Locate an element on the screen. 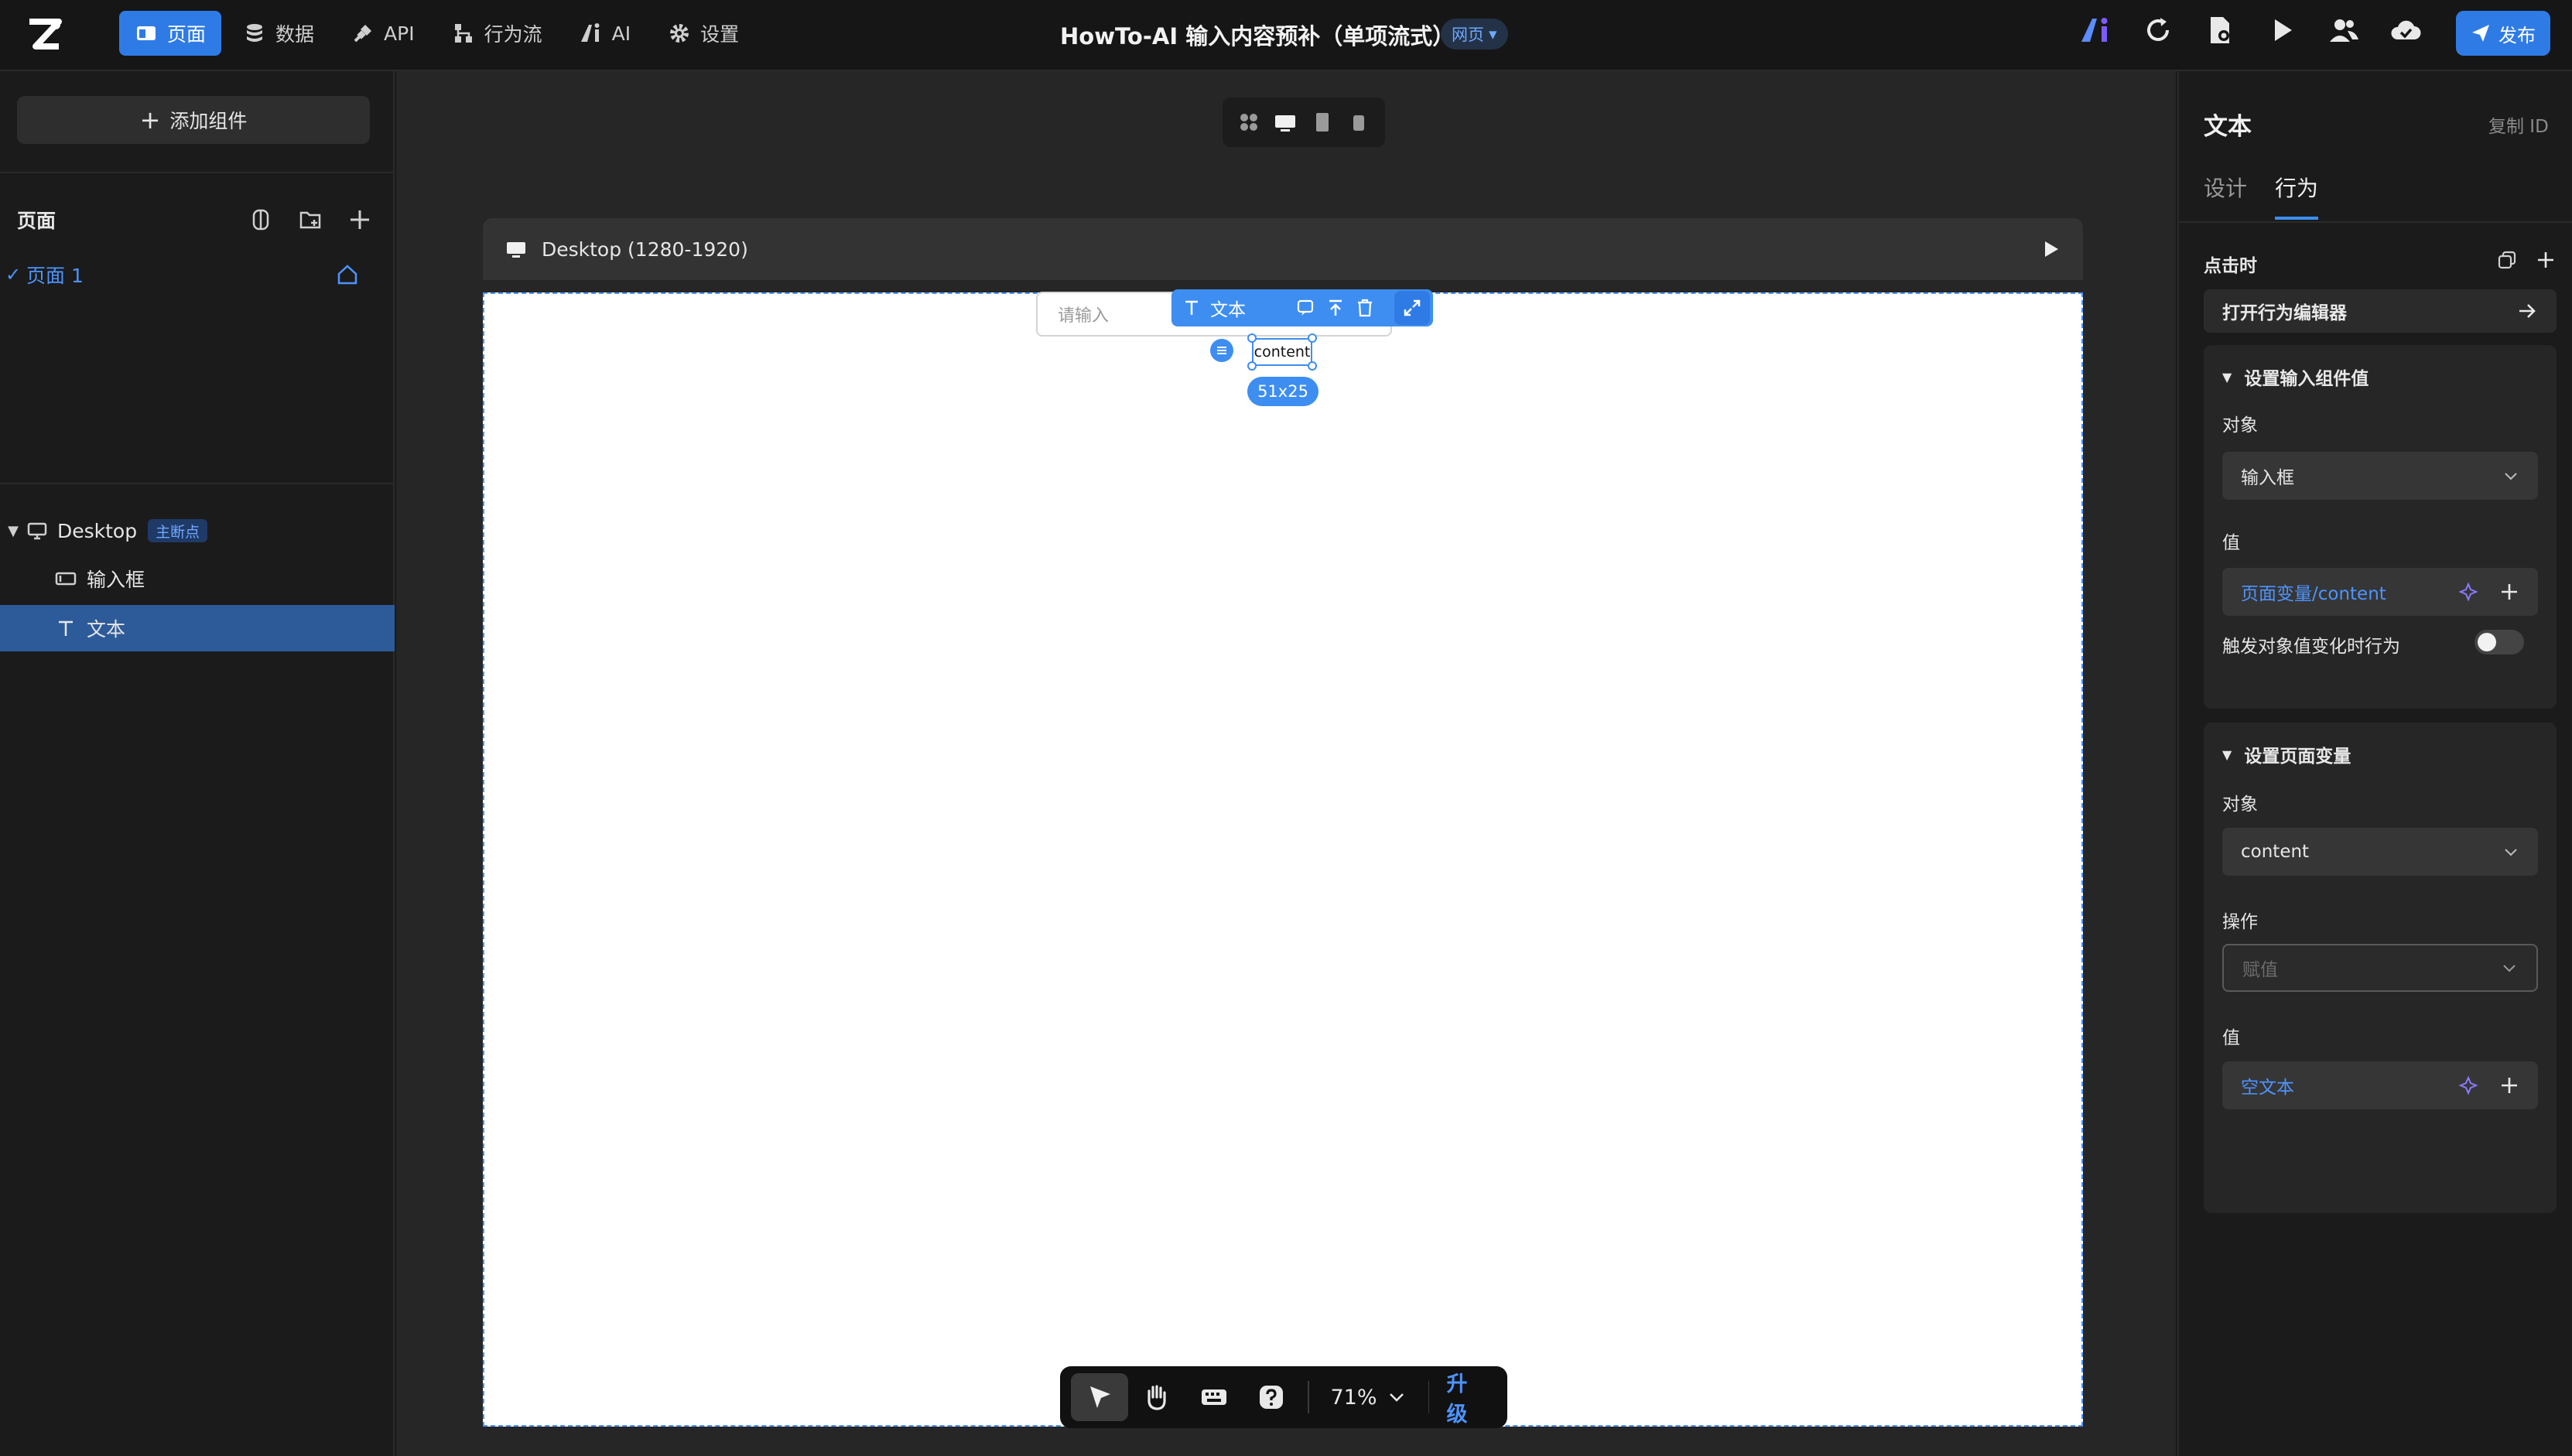 This screenshot has width=2572, height=1456. card-header: ▼ 设置输入组件值 is located at coordinates (2295, 377).